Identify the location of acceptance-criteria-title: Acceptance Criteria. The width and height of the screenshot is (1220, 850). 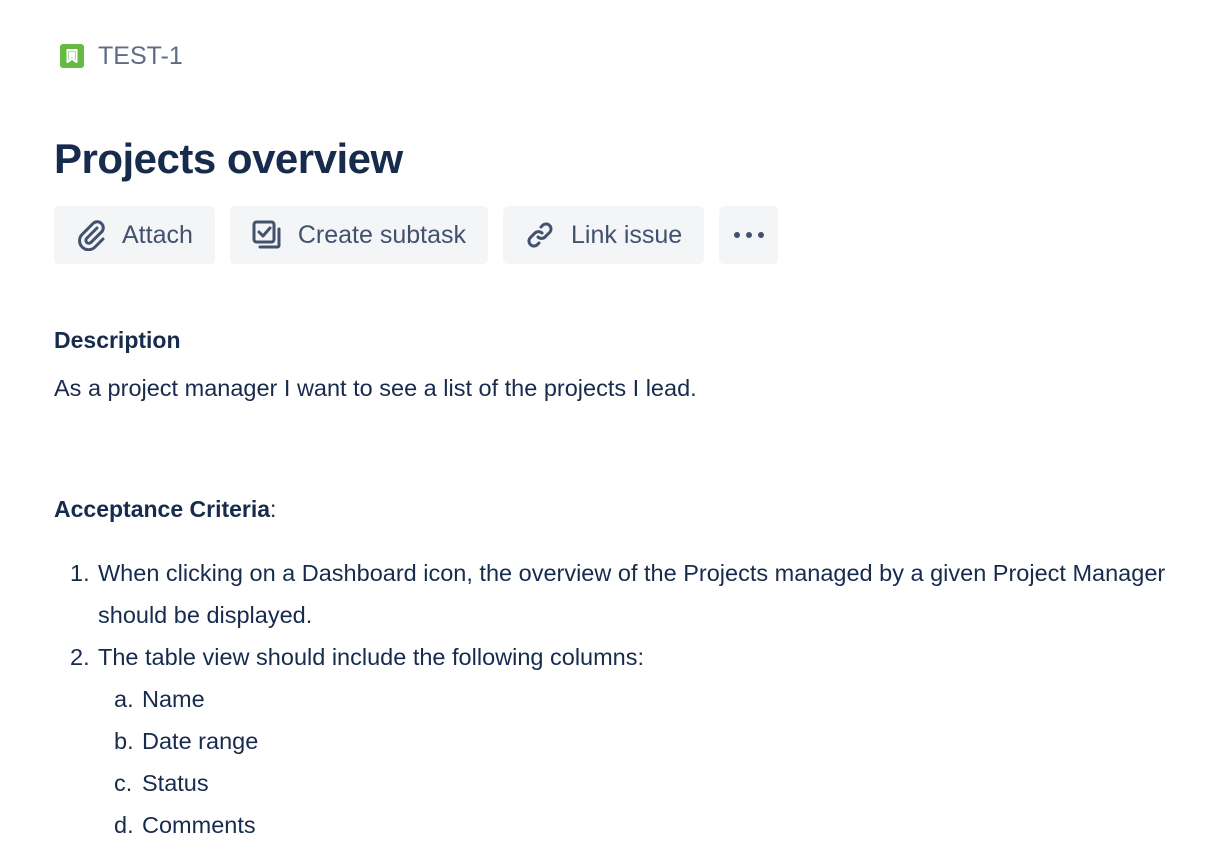
(162, 509).